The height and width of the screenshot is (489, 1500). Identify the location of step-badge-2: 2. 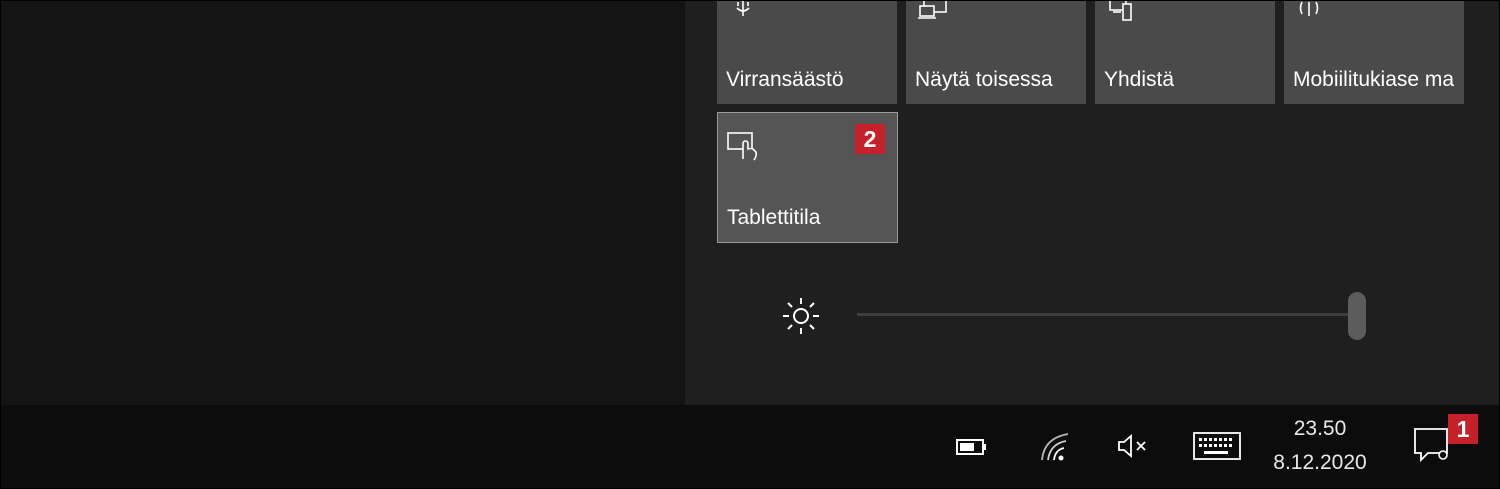
(870, 139).